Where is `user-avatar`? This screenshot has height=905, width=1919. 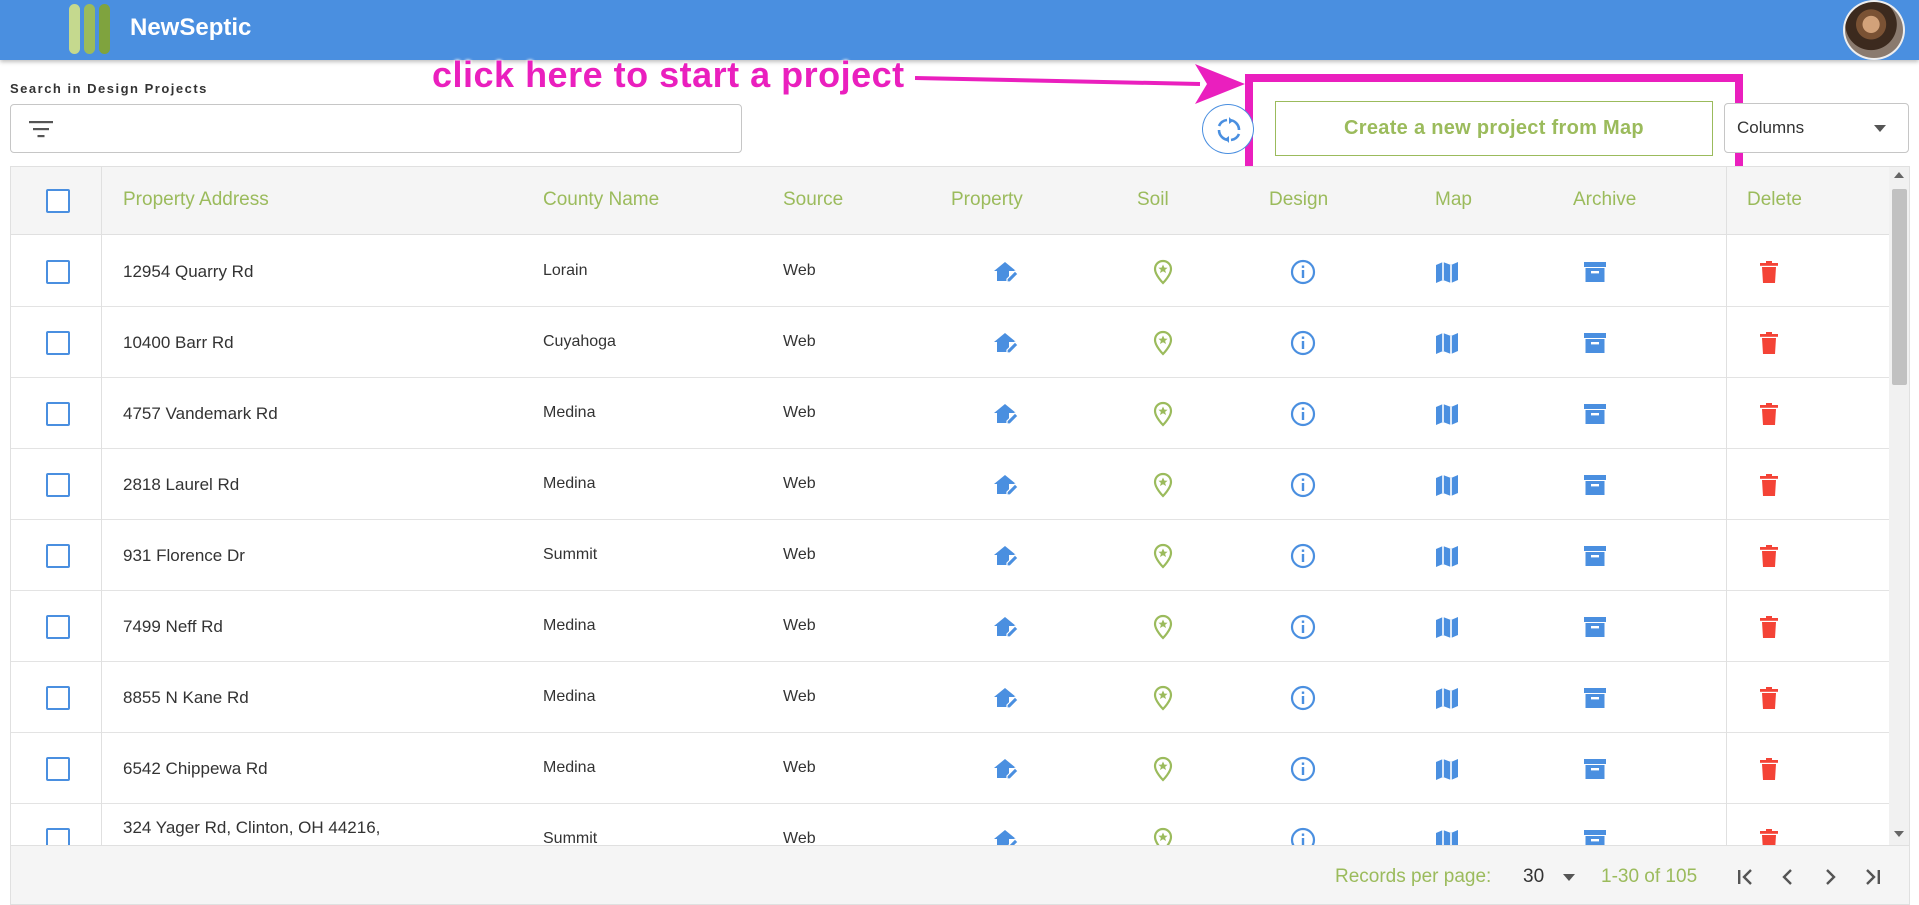
user-avatar is located at coordinates (1874, 30).